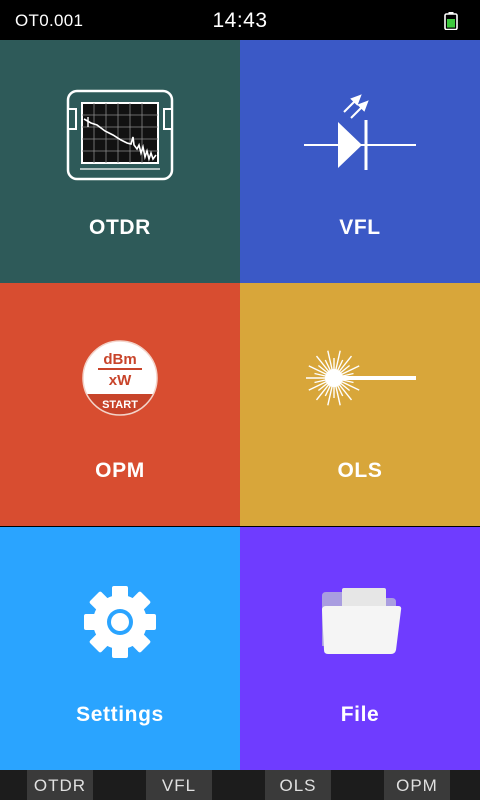  I want to click on battery-icon, so click(451, 21).